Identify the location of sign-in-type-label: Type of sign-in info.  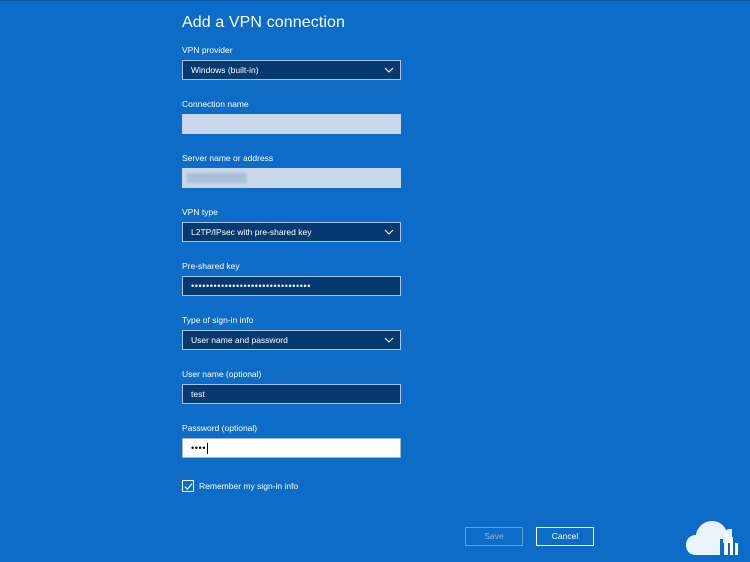
(218, 320).